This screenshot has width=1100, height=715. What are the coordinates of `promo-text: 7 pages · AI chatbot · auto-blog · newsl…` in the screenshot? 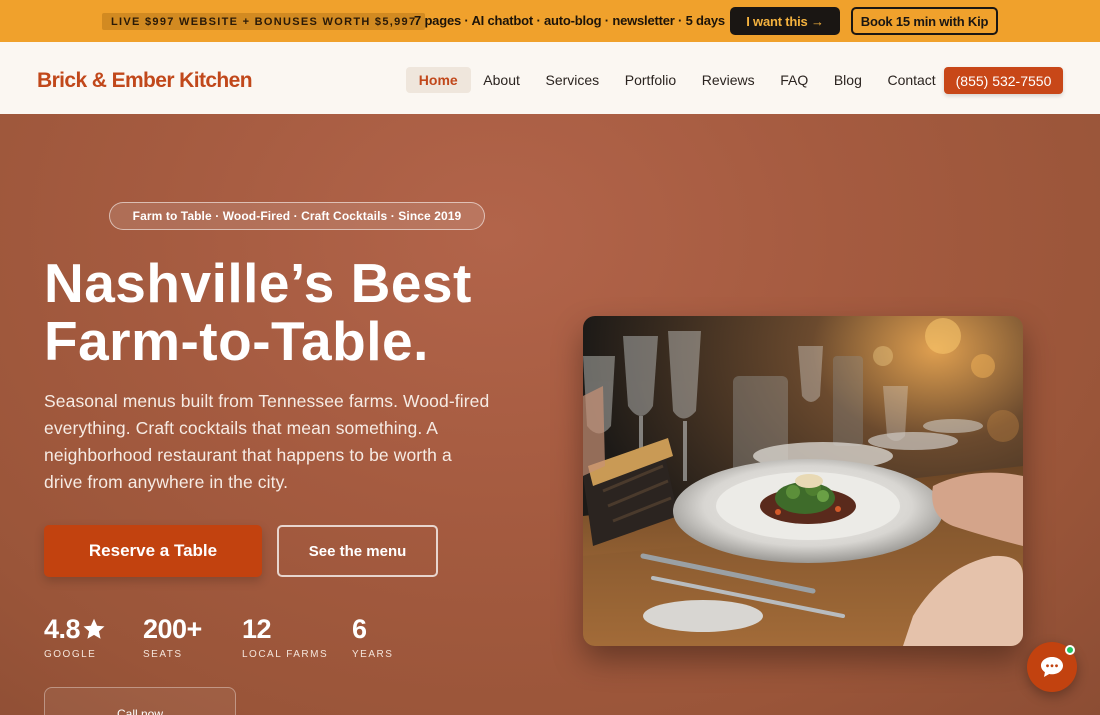 It's located at (569, 20).